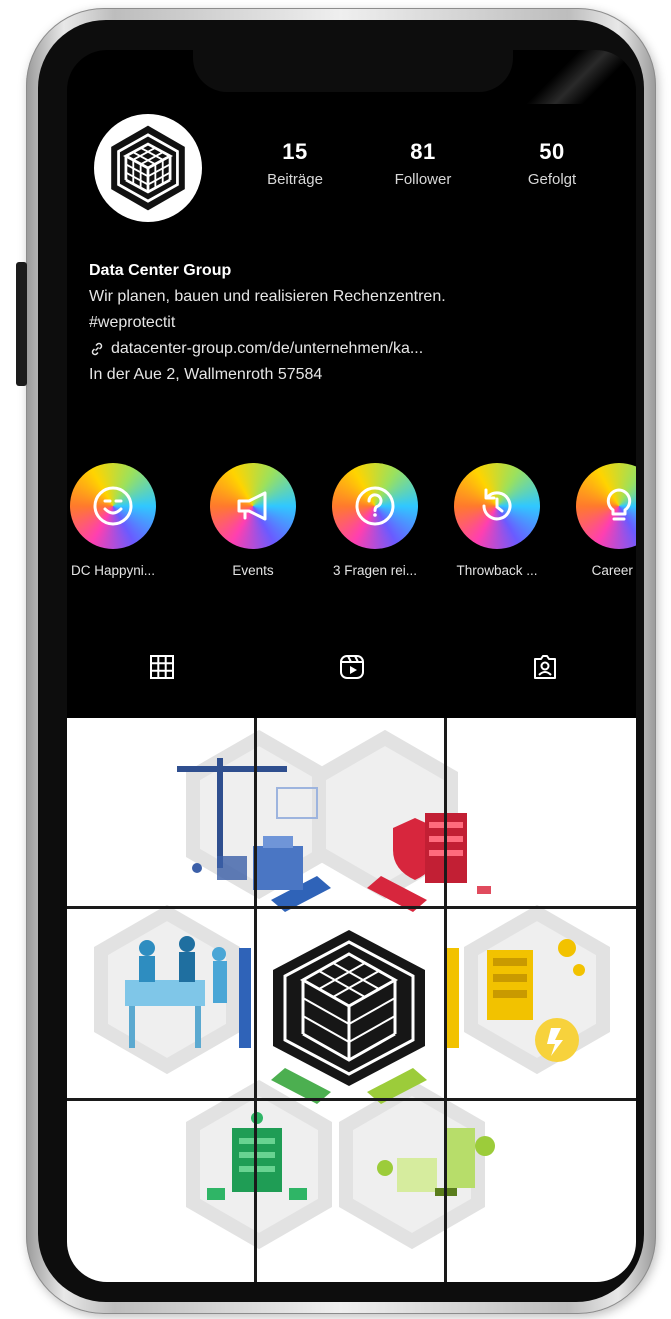  What do you see at coordinates (295, 151) in the screenshot?
I see `stat-posts-count: 15` at bounding box center [295, 151].